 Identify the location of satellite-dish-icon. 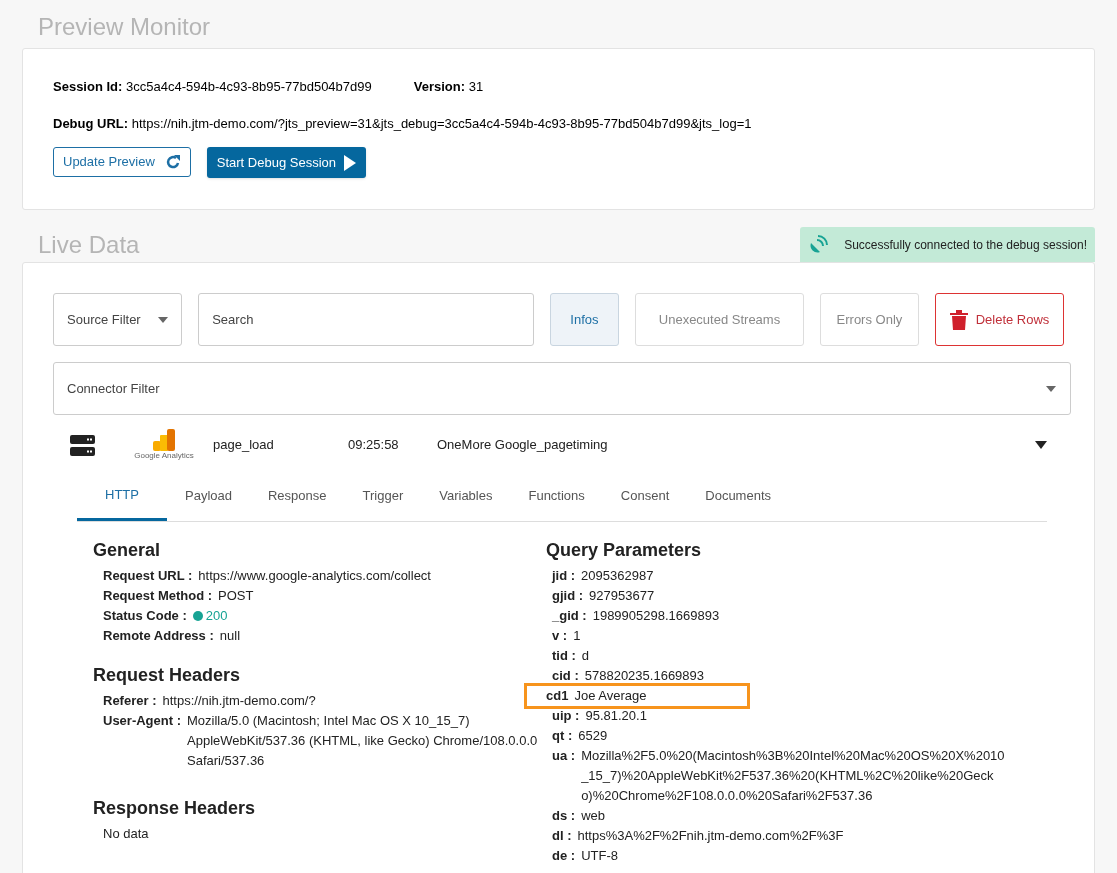
(818, 244).